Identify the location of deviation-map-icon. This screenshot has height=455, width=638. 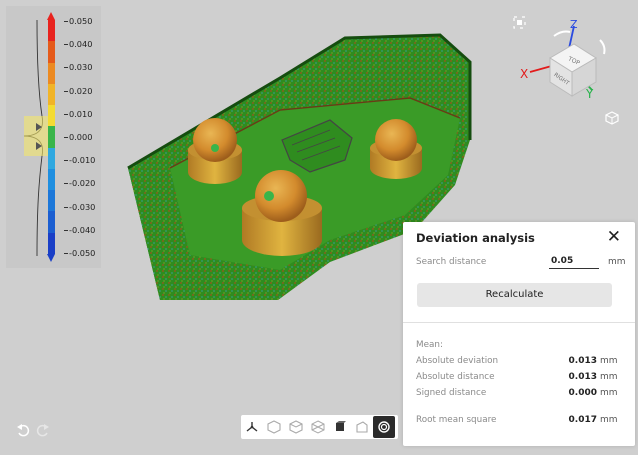
(384, 427).